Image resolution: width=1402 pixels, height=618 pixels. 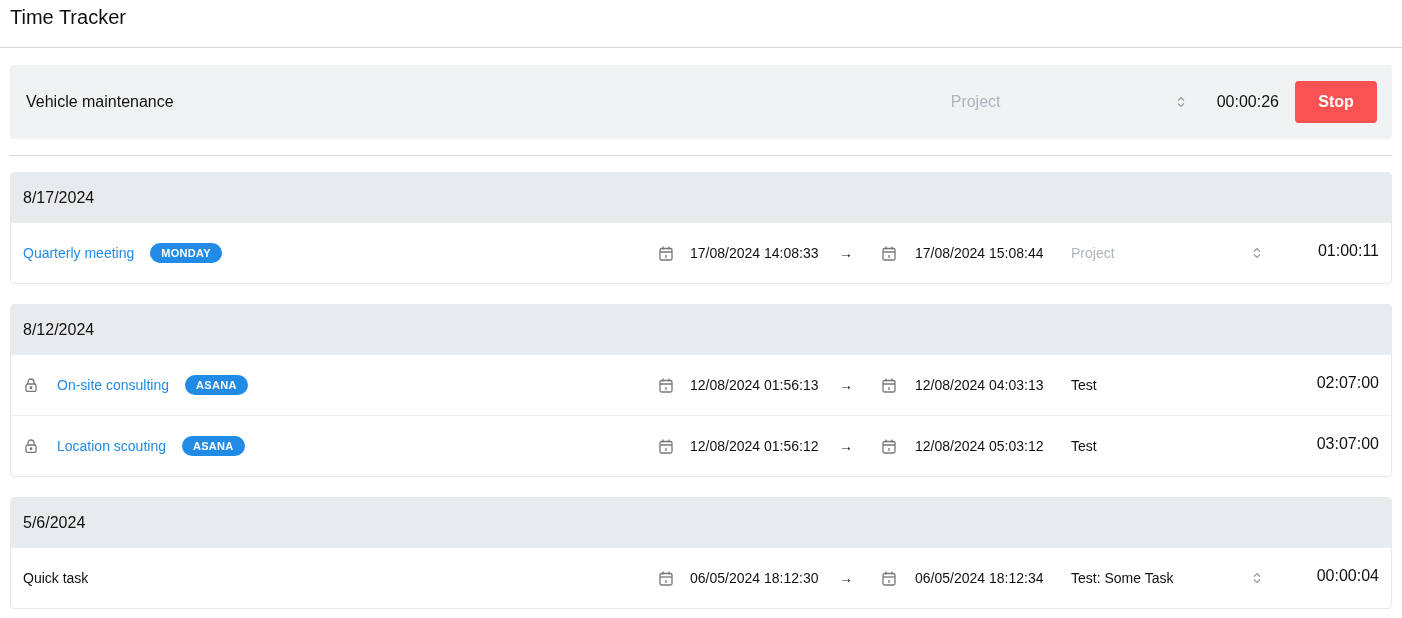 I want to click on description-field: Vehicle maintenance, so click(x=488, y=102).